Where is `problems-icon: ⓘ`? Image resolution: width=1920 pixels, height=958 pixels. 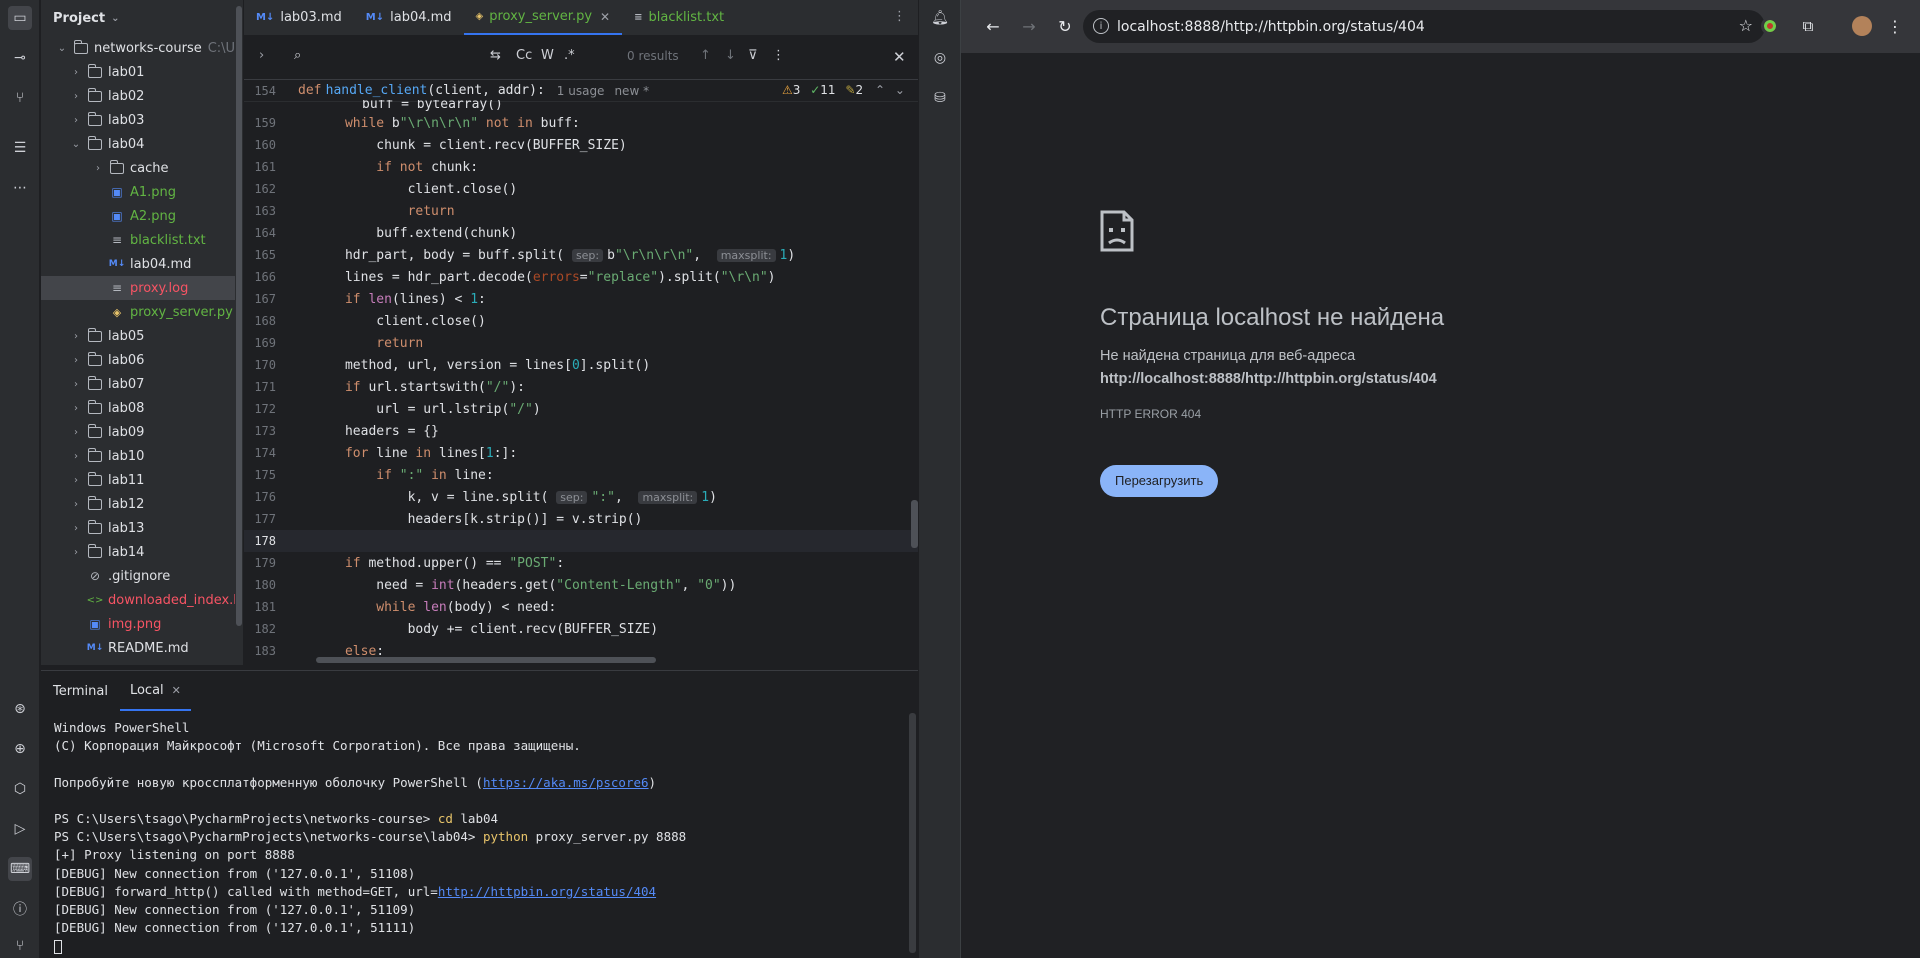 problems-icon: ⓘ is located at coordinates (20, 909).